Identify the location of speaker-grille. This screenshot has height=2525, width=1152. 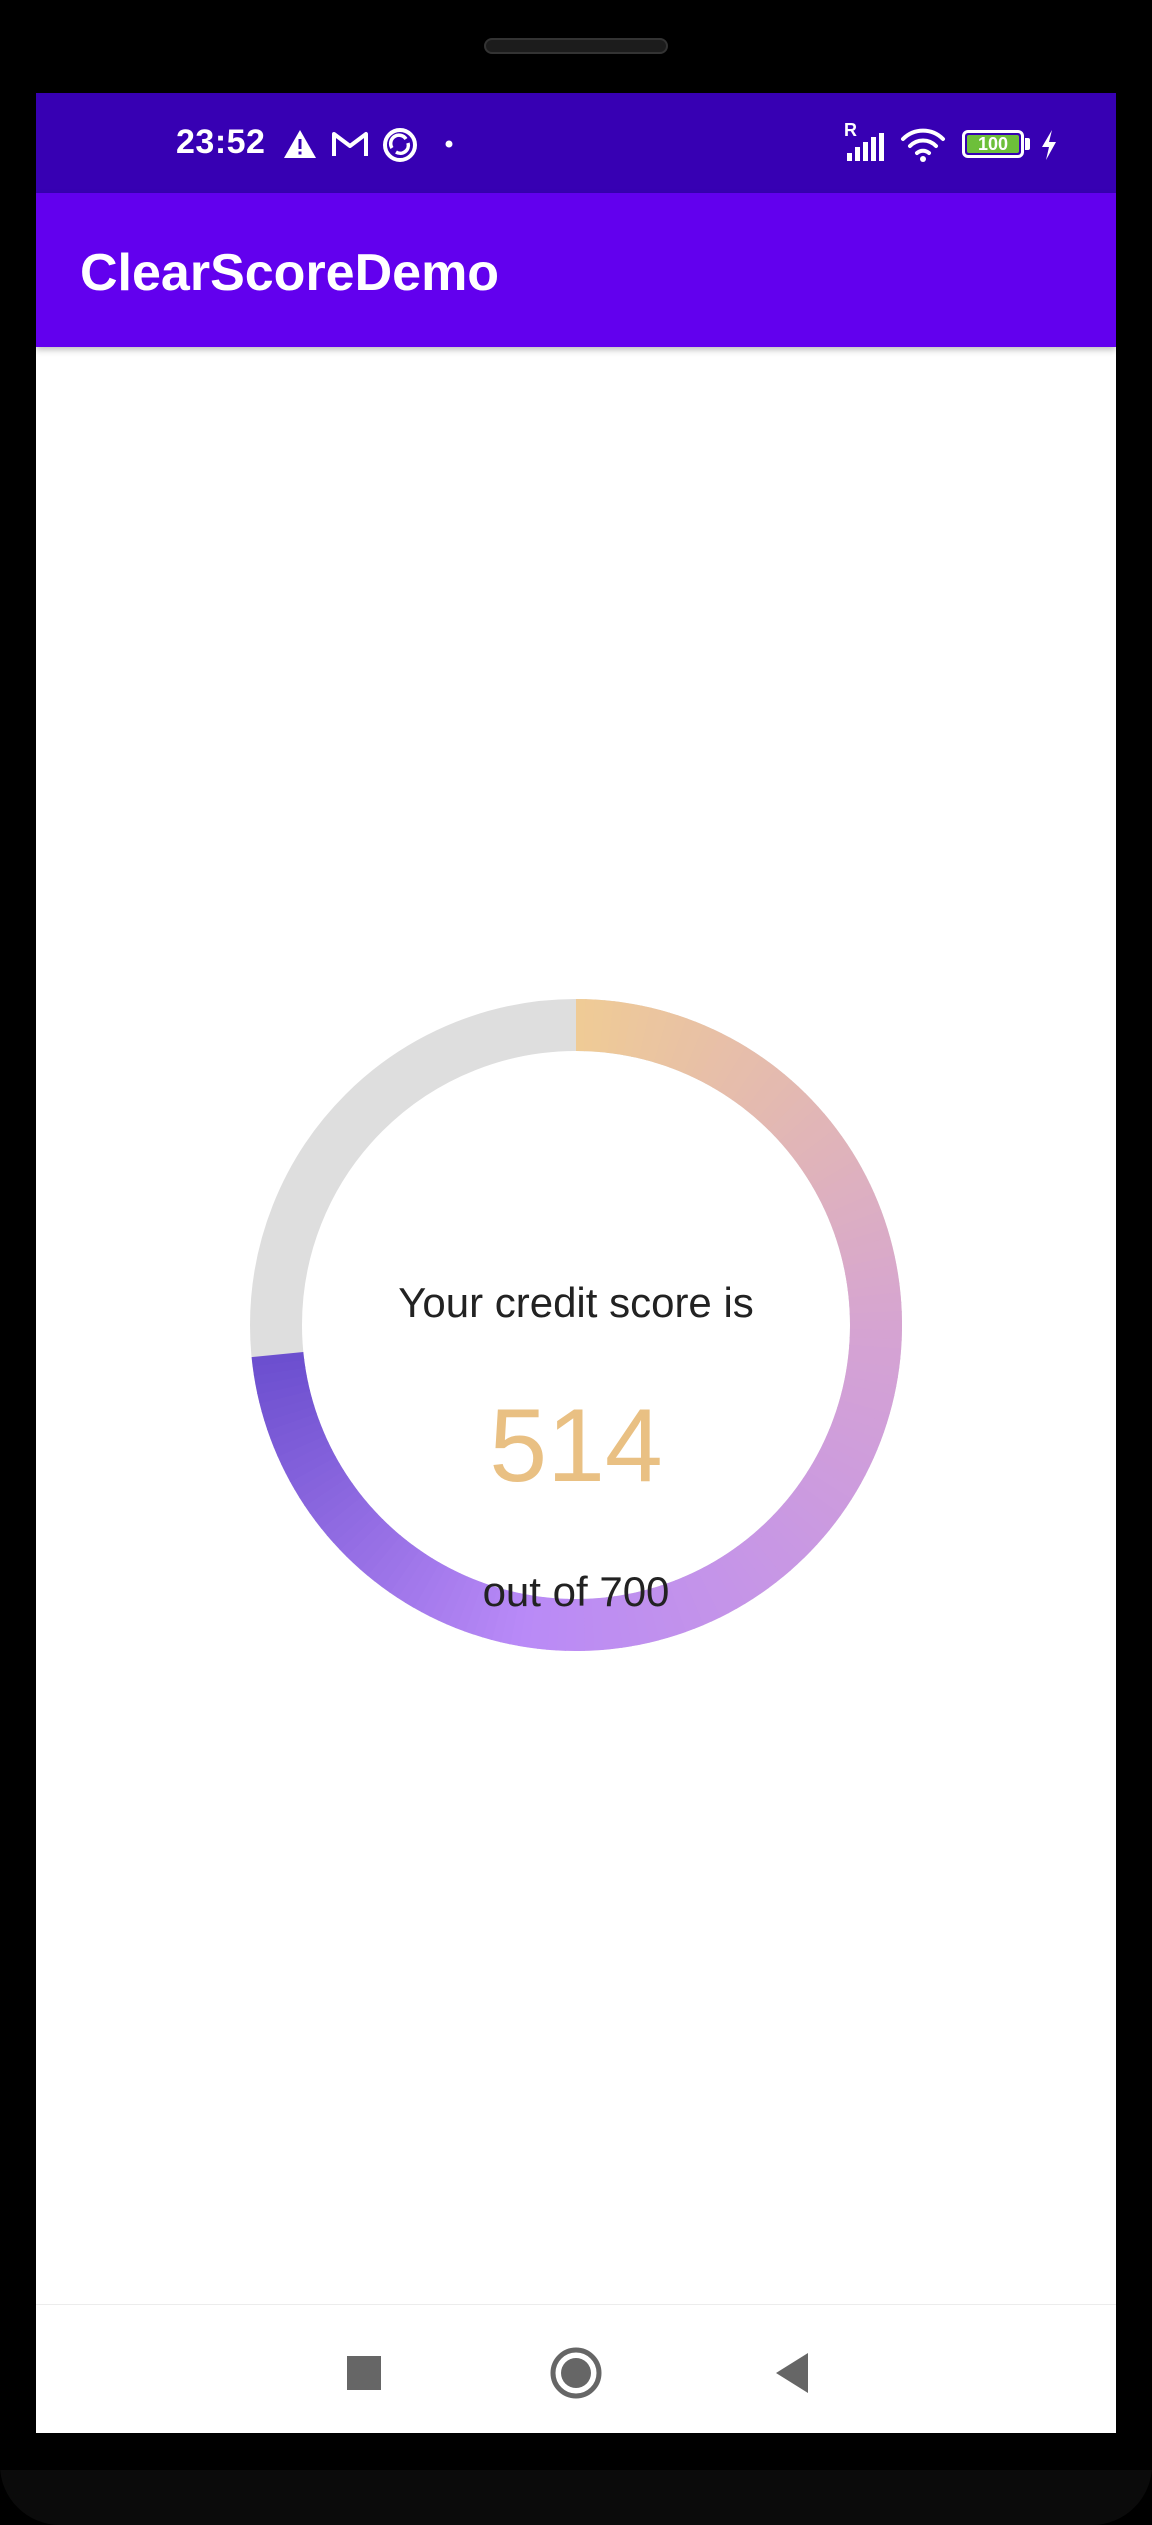
(576, 46).